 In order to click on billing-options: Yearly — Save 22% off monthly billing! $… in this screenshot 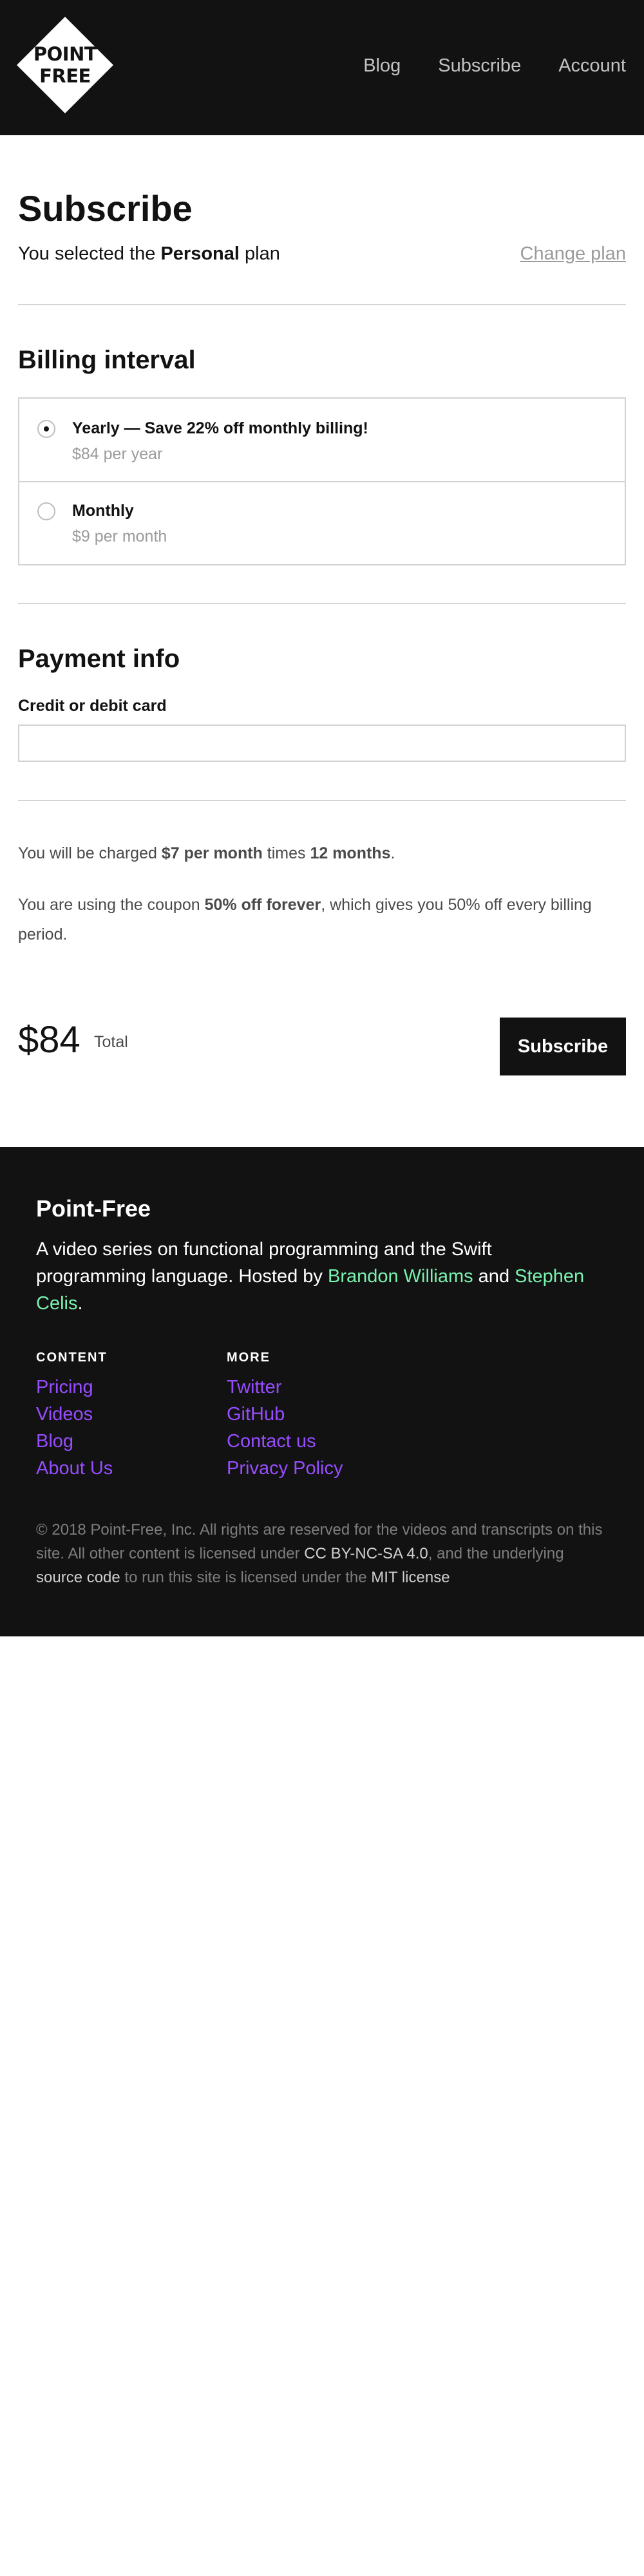, I will do `click(322, 481)`.